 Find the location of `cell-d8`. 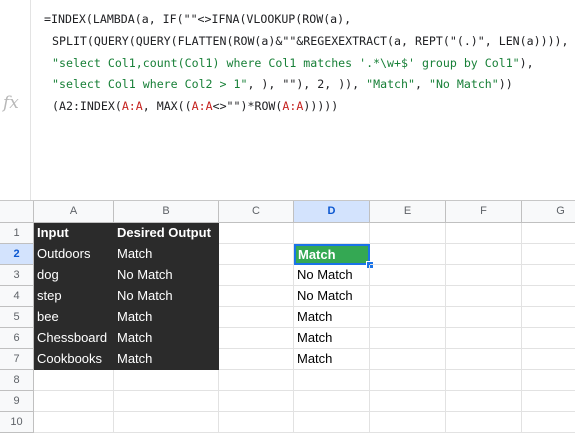

cell-d8 is located at coordinates (332, 380).